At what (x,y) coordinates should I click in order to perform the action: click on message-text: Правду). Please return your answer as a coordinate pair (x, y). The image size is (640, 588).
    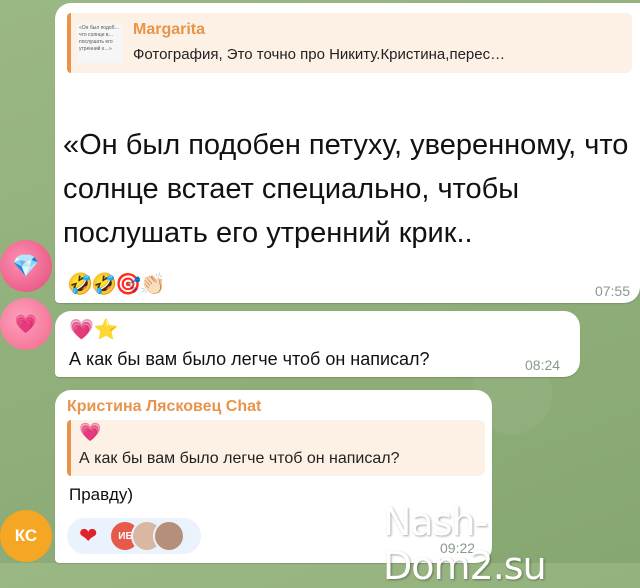
    Looking at the image, I should click on (101, 494).